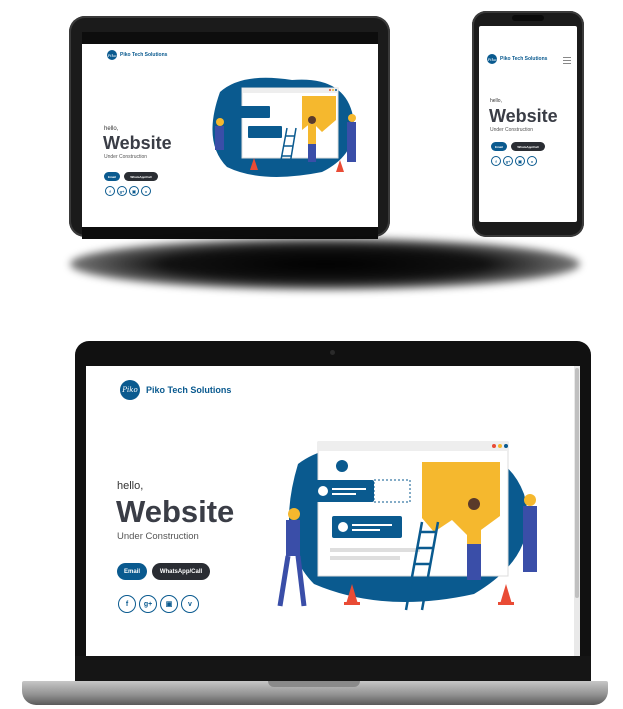 The width and height of the screenshot is (623, 709). I want to click on phone-notch, so click(528, 18).